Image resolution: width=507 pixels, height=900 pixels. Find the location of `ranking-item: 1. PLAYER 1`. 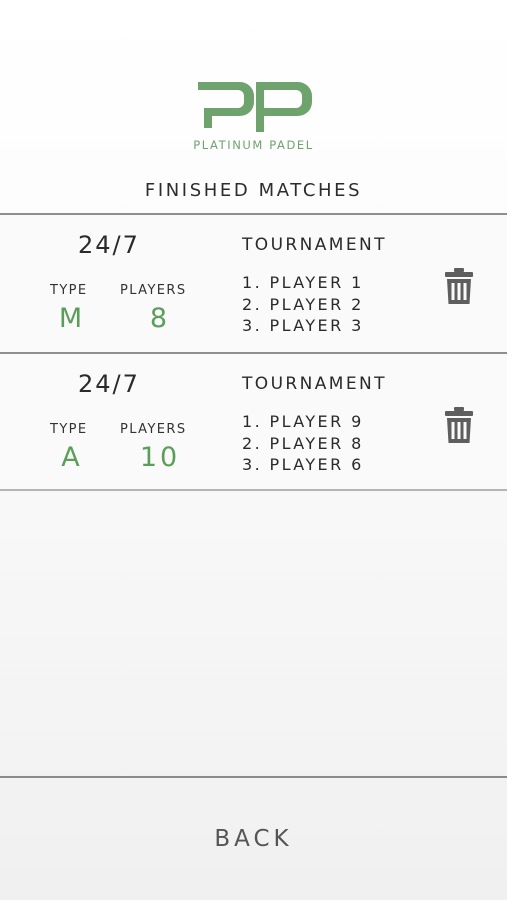

ranking-item: 1. PLAYER 1 is located at coordinates (303, 282).